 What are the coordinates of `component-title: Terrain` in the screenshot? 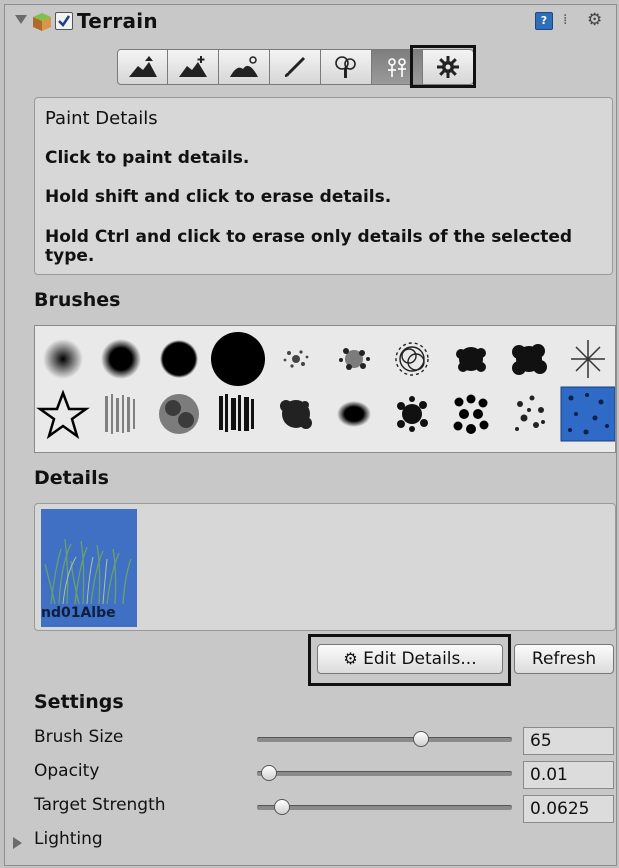 It's located at (117, 21).